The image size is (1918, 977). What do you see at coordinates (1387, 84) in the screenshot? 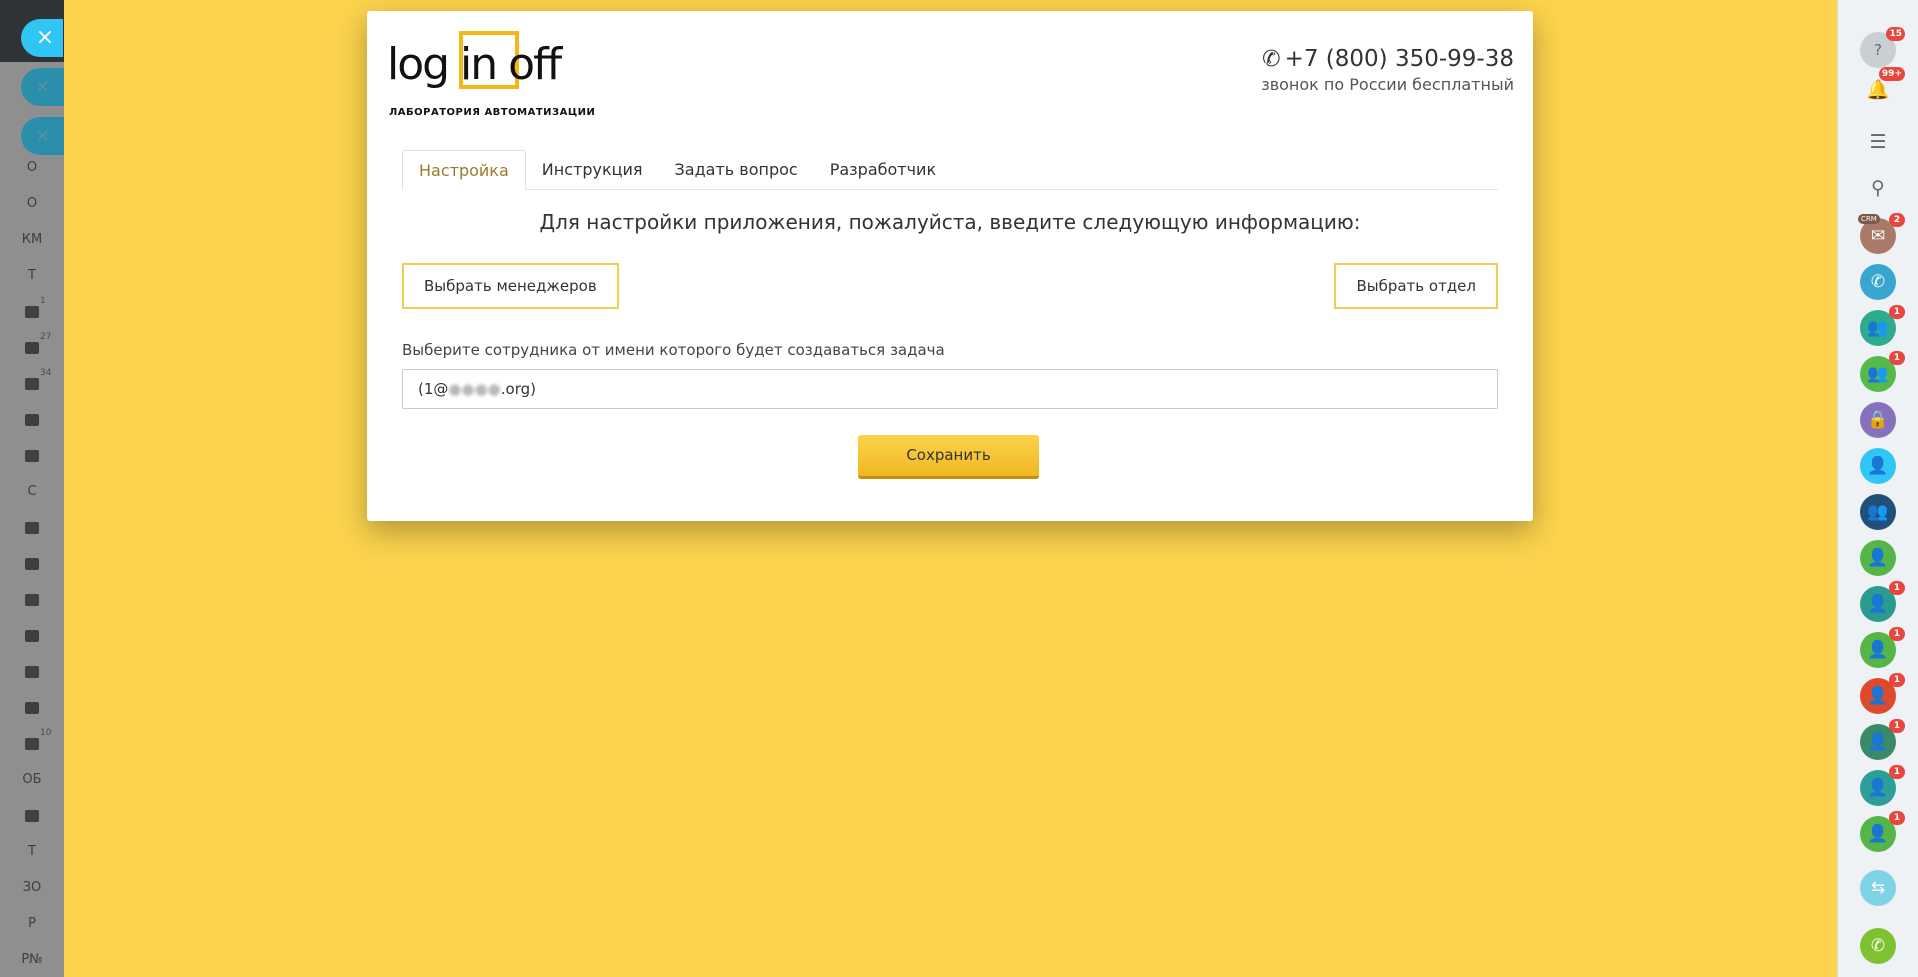
I see `phone-note: звонок по России бесплатный` at bounding box center [1387, 84].